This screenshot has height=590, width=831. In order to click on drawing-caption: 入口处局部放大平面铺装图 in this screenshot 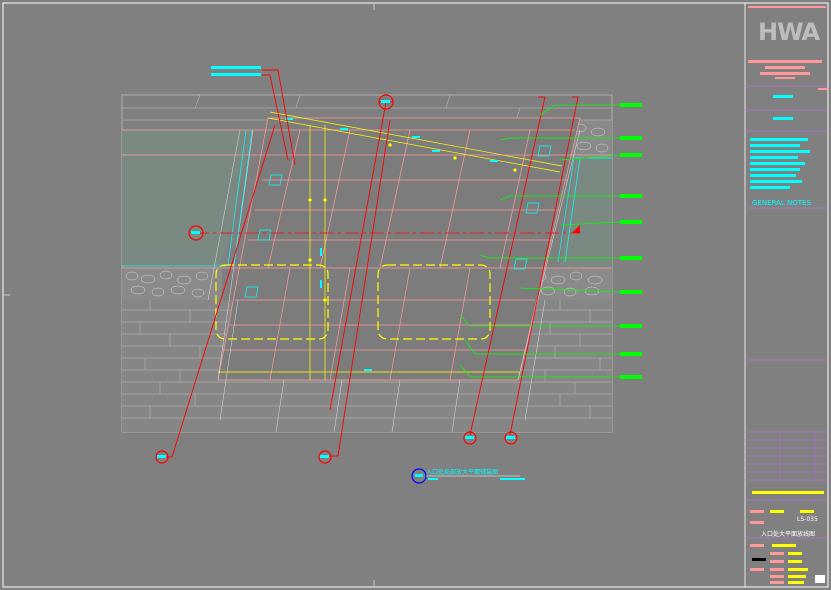, I will do `click(462, 472)`.